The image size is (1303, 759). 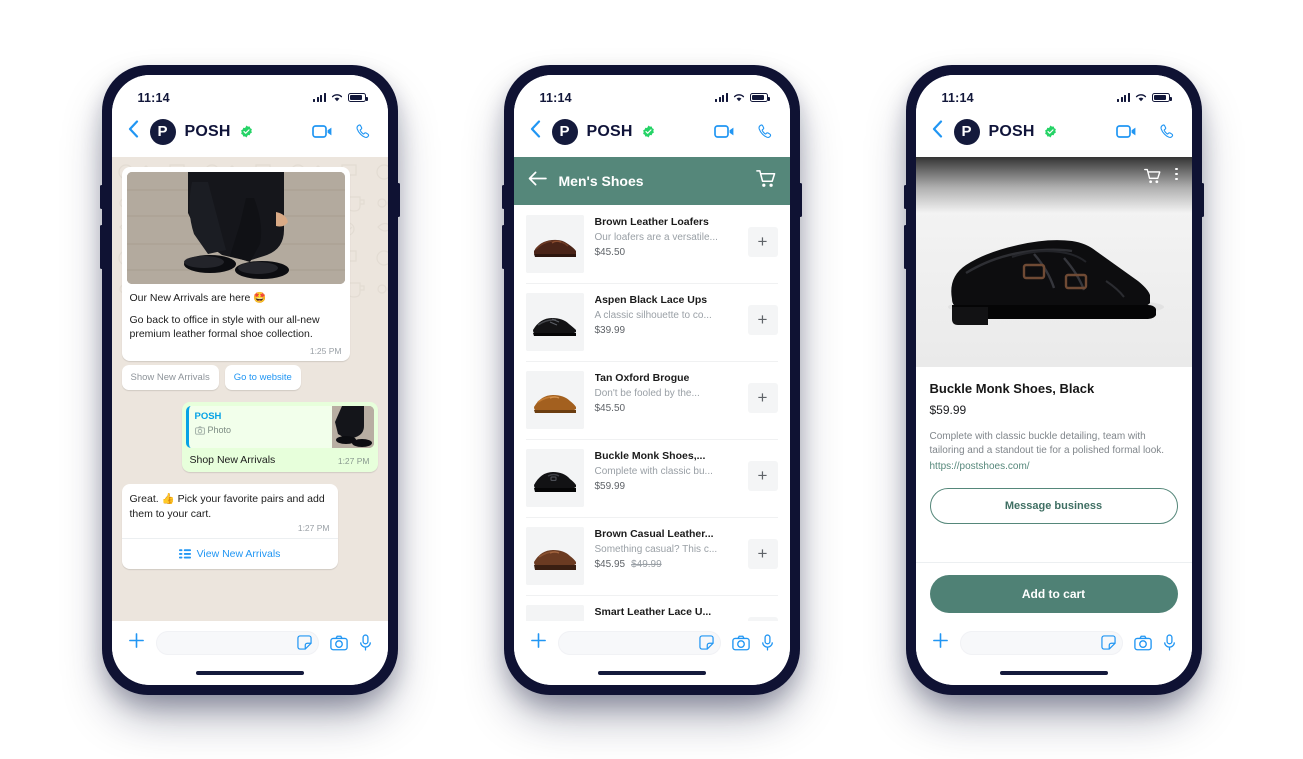 What do you see at coordinates (609, 131) in the screenshot?
I see `contact-name: POSH` at bounding box center [609, 131].